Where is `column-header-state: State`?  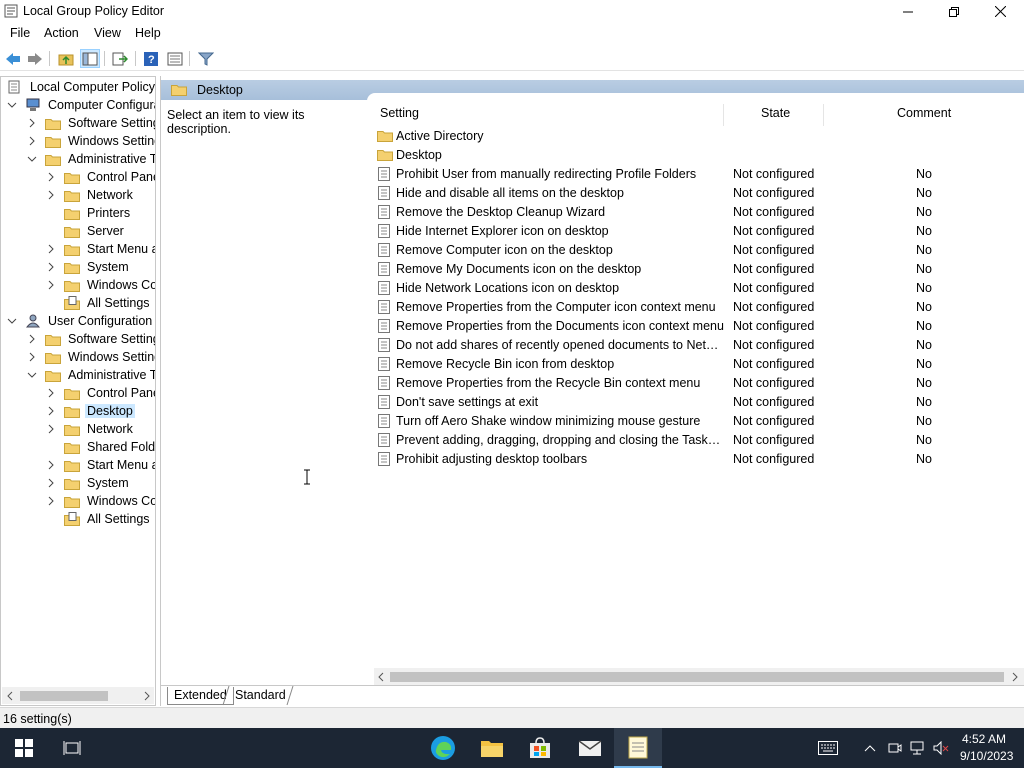
column-header-state: State is located at coordinates (775, 113).